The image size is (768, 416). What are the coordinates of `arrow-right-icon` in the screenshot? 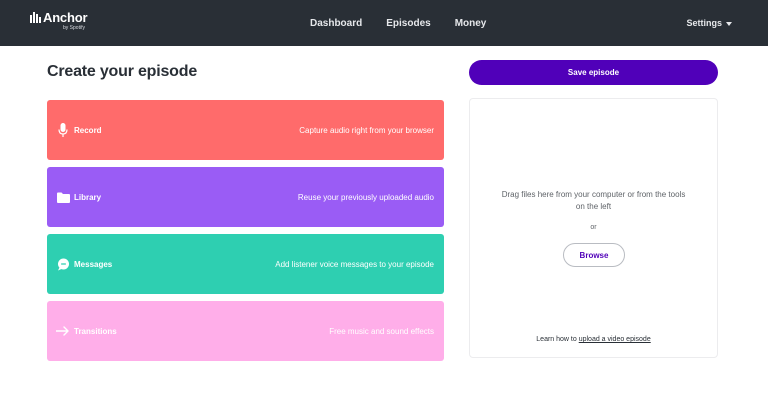 It's located at (63, 331).